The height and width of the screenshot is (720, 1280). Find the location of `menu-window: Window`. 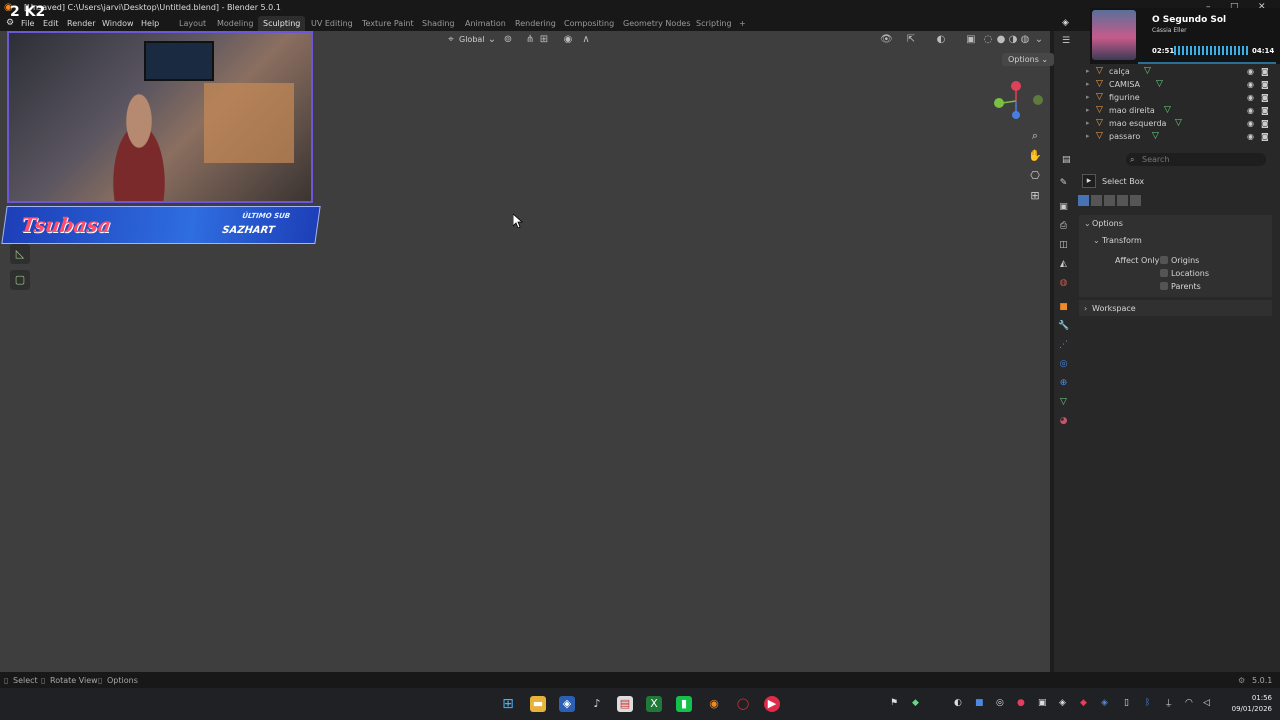

menu-window: Window is located at coordinates (118, 23).